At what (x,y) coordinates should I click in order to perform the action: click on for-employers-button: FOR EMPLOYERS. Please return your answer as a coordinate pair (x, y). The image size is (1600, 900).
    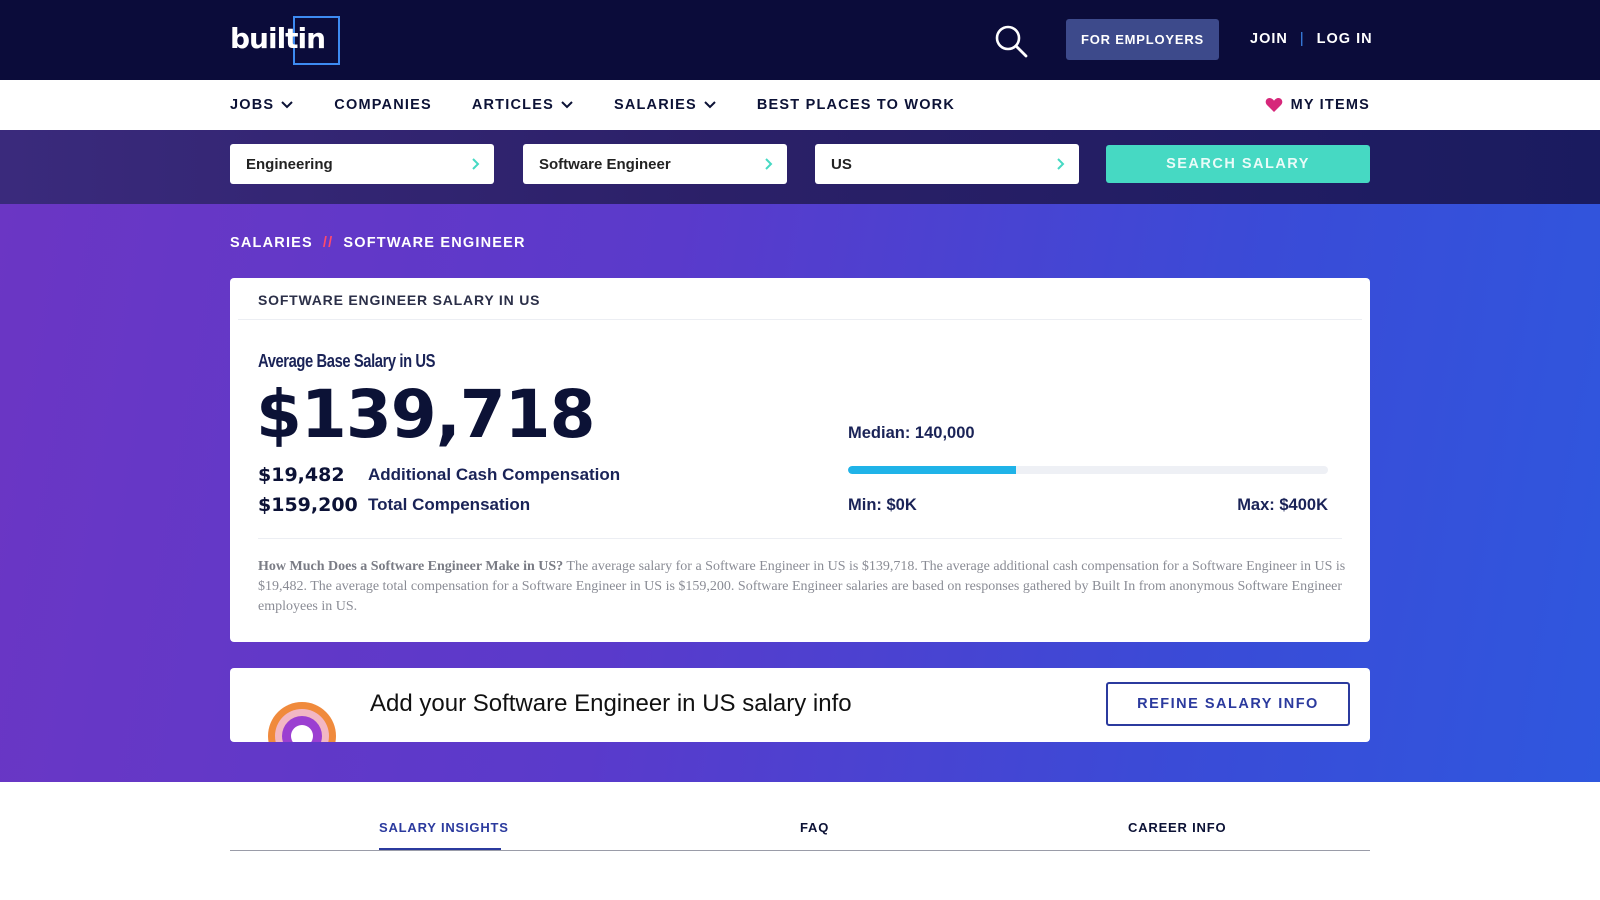
    Looking at the image, I should click on (1142, 39).